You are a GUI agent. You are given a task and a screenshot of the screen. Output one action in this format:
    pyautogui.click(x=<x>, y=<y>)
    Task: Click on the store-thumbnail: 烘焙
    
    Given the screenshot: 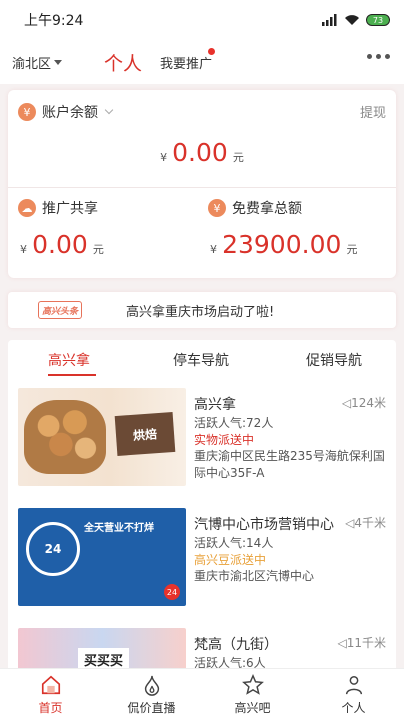 What is the action you would take?
    pyautogui.click(x=102, y=437)
    